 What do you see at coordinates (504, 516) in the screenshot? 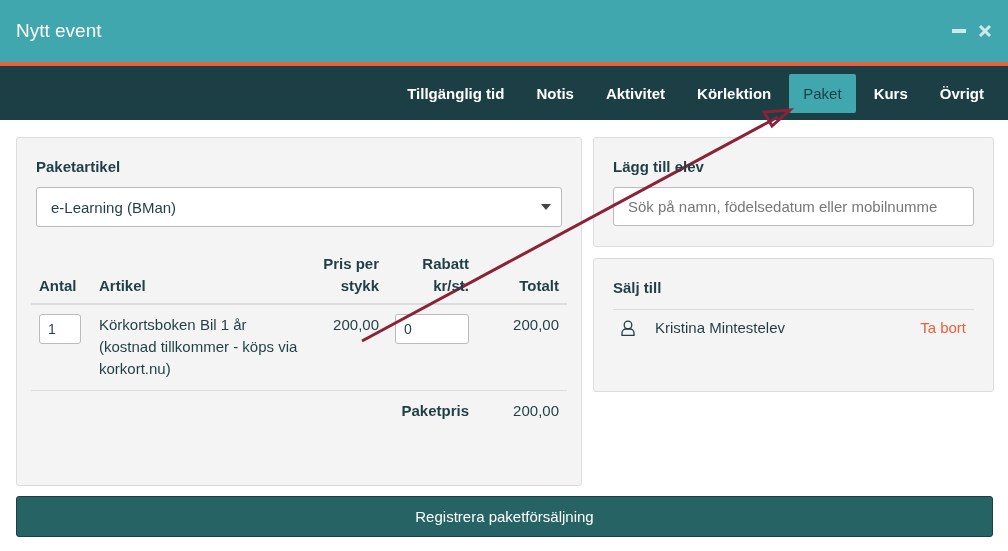
I see `submit-button: Registrera paketförsäljning` at bounding box center [504, 516].